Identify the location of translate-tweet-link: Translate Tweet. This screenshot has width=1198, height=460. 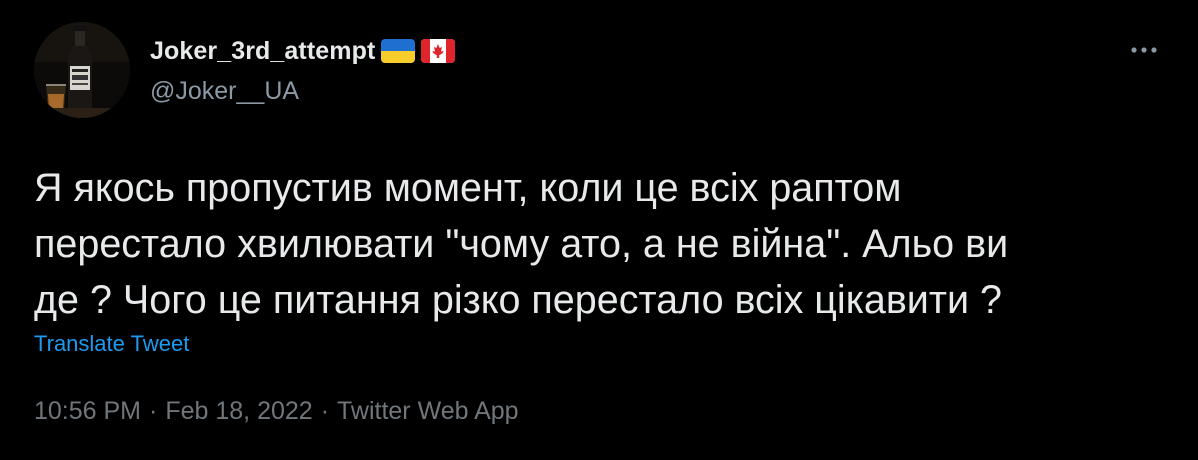
(111, 344).